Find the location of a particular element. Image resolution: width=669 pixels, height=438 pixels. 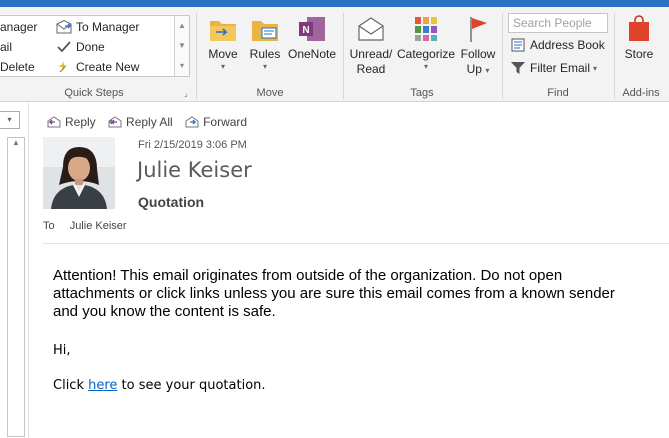

flag-icon is located at coordinates (478, 29).